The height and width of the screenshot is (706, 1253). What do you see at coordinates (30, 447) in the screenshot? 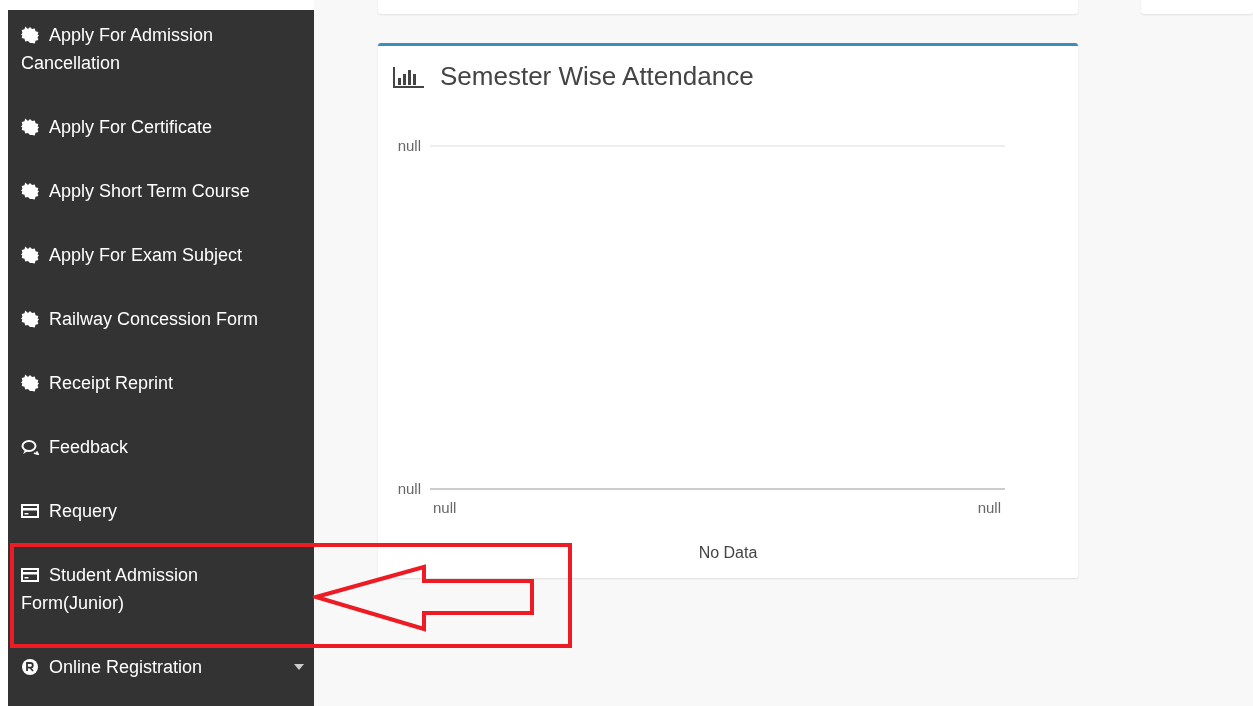
I see `comments-icon` at bounding box center [30, 447].